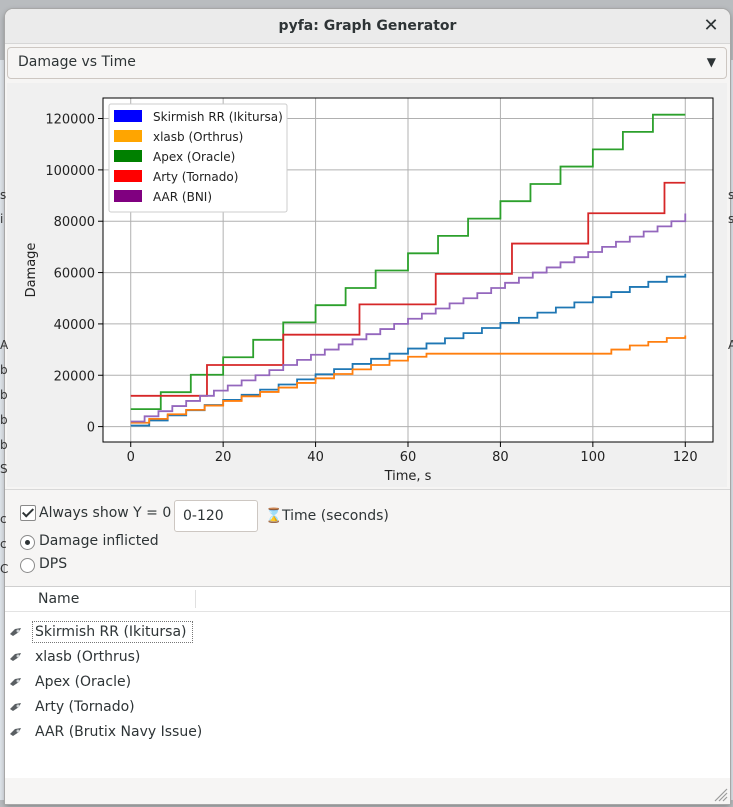  I want to click on x-tick-label: 20, so click(223, 457).